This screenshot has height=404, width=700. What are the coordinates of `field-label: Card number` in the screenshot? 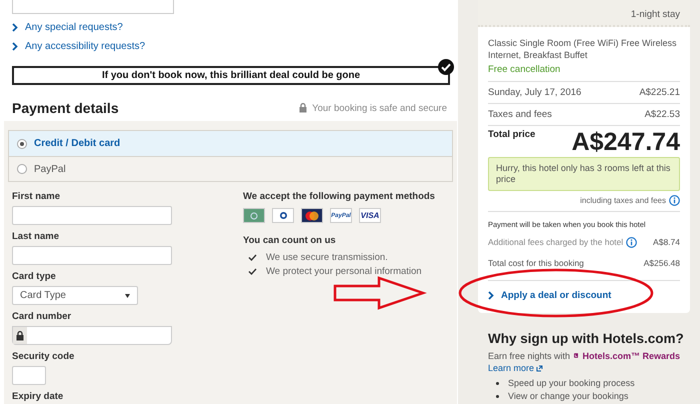 It's located at (42, 316).